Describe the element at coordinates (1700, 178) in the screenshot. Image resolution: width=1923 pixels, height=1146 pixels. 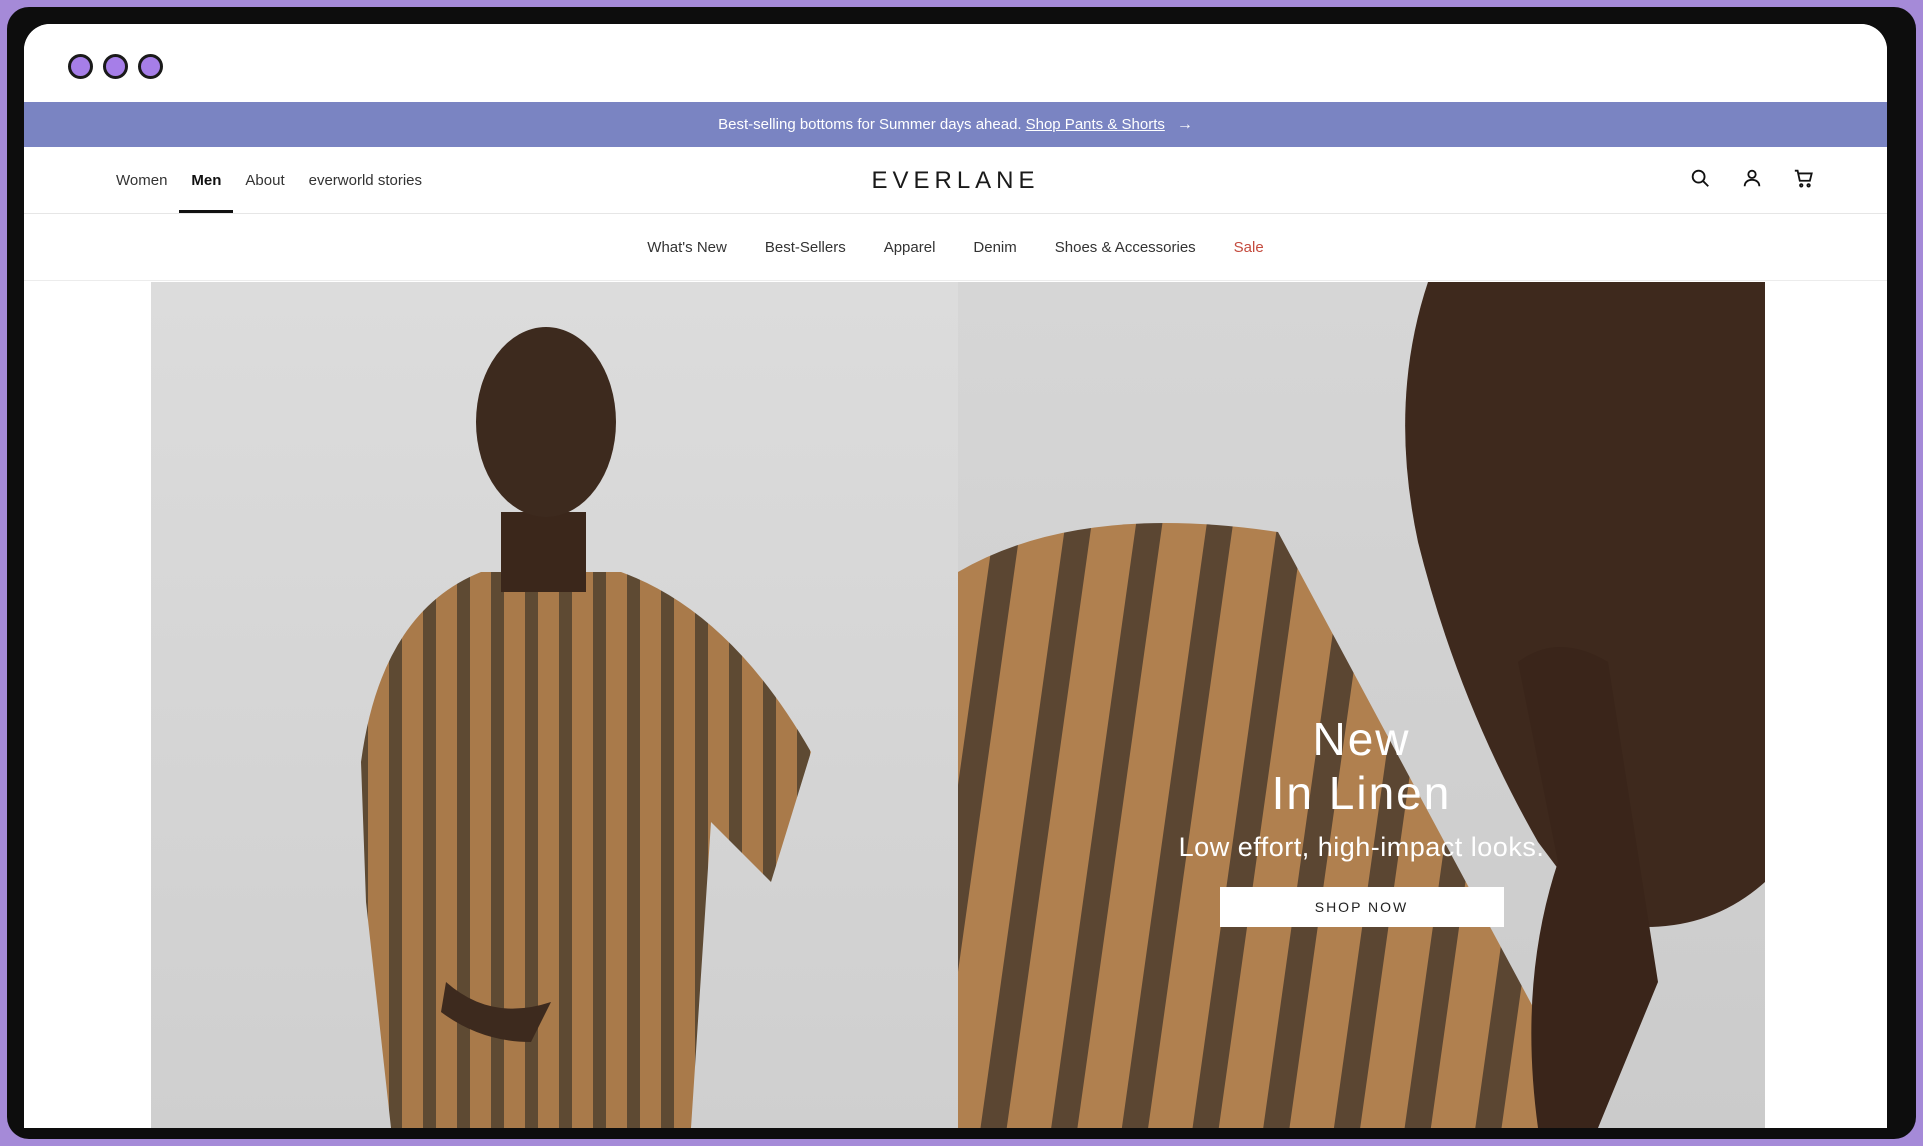
I see `search-icon` at that location.